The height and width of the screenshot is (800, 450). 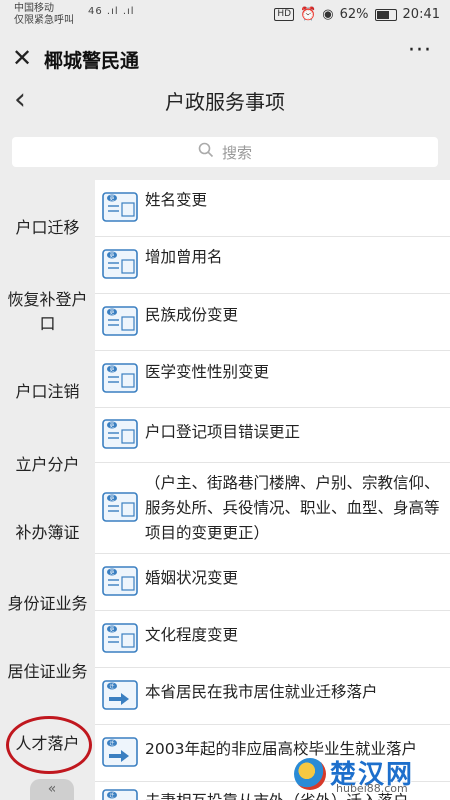 I want to click on list-item-label: 户口登记项目错误更正, so click(x=223, y=432).